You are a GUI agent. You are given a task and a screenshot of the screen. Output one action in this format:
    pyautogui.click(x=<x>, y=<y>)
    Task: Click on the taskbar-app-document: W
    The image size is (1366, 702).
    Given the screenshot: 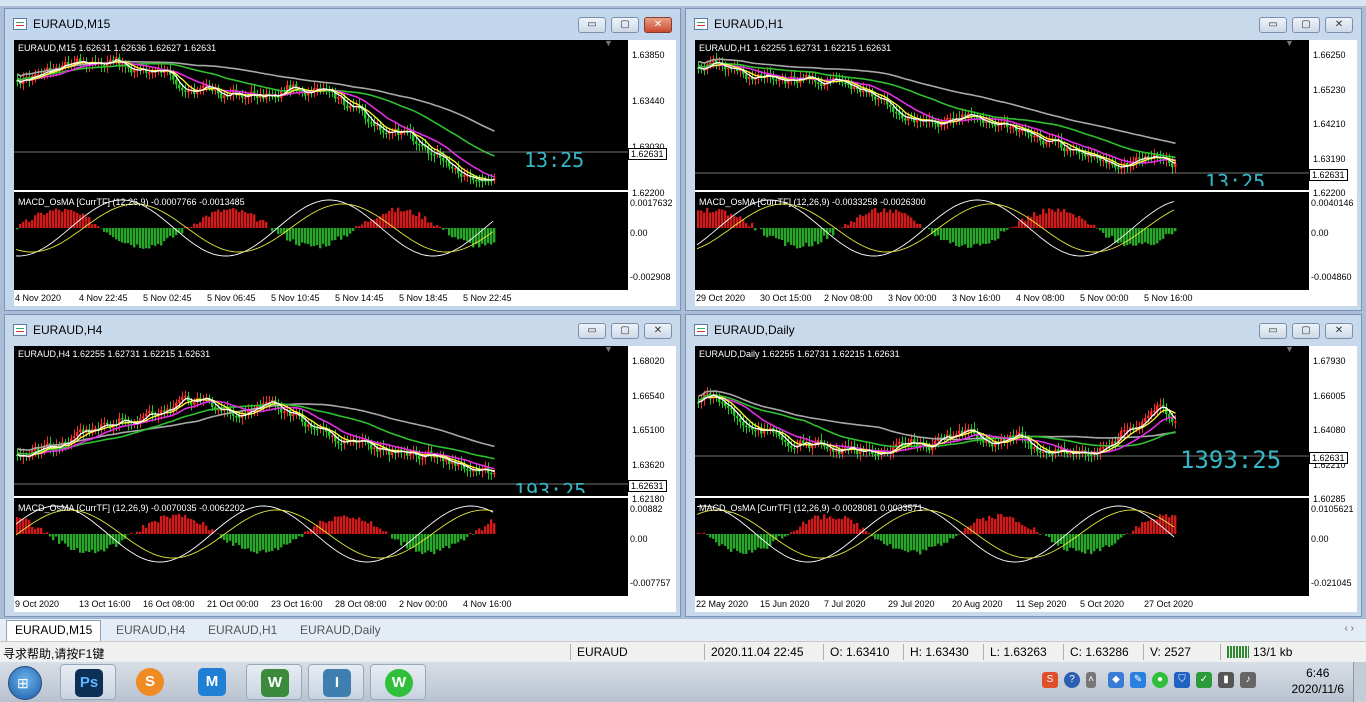 What is the action you would take?
    pyautogui.click(x=274, y=682)
    